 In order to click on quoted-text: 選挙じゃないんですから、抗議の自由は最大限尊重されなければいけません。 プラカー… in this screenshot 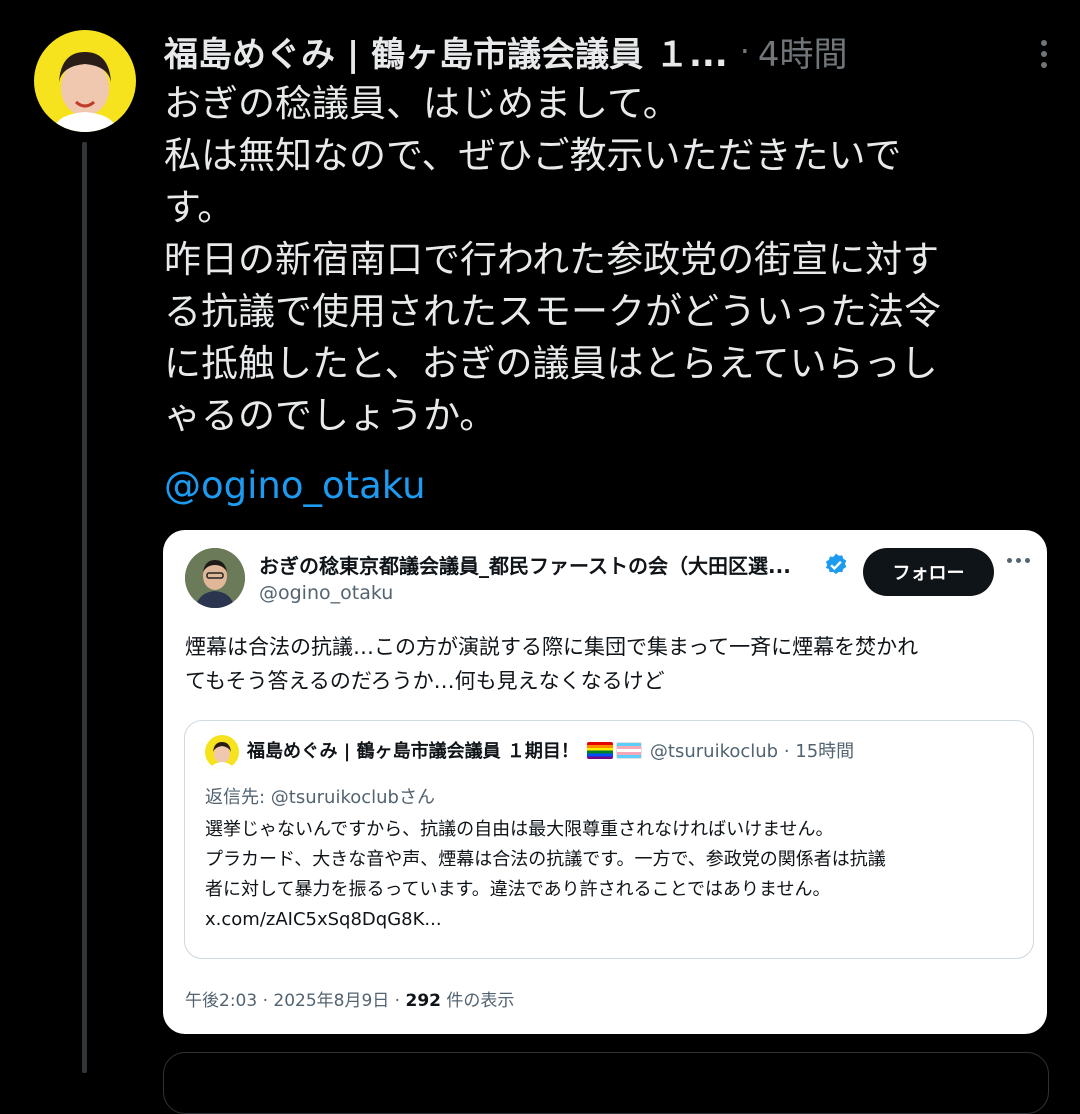, I will do `click(615, 875)`.